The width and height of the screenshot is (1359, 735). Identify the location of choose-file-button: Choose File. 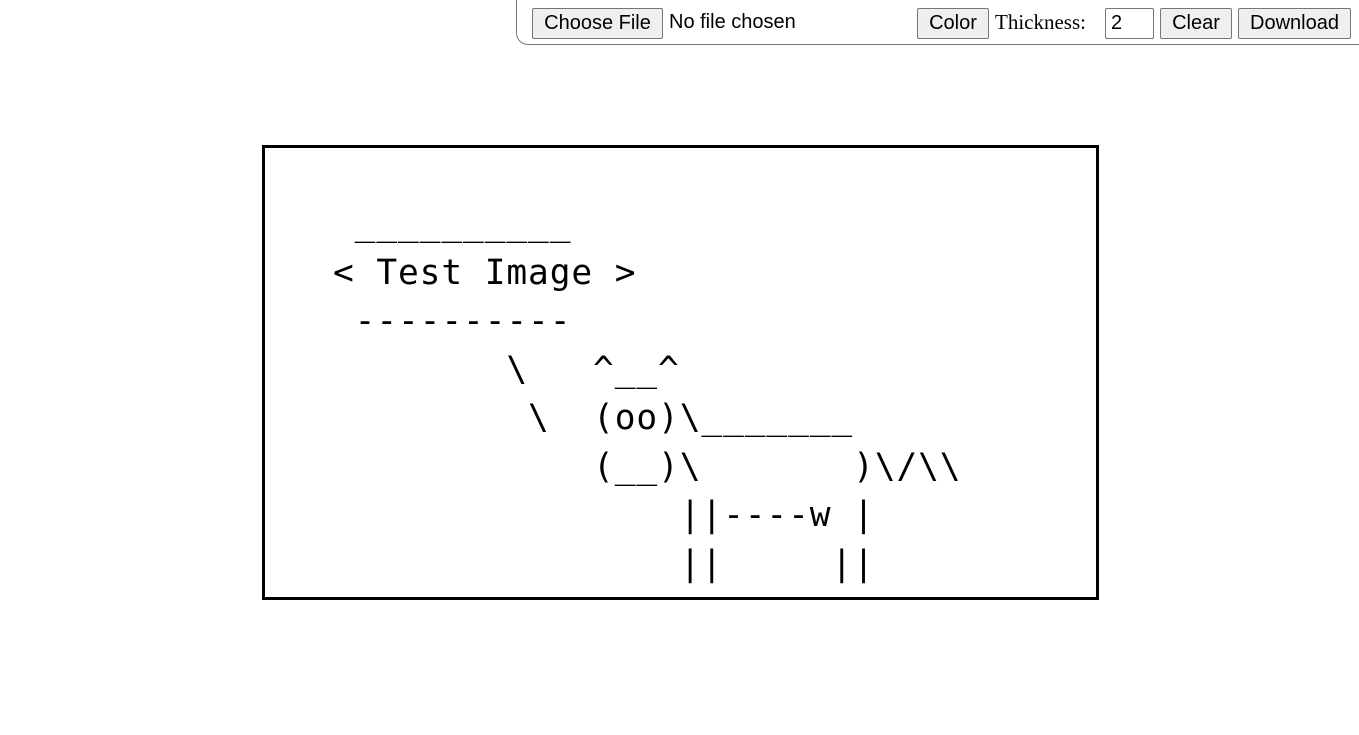
(597, 23).